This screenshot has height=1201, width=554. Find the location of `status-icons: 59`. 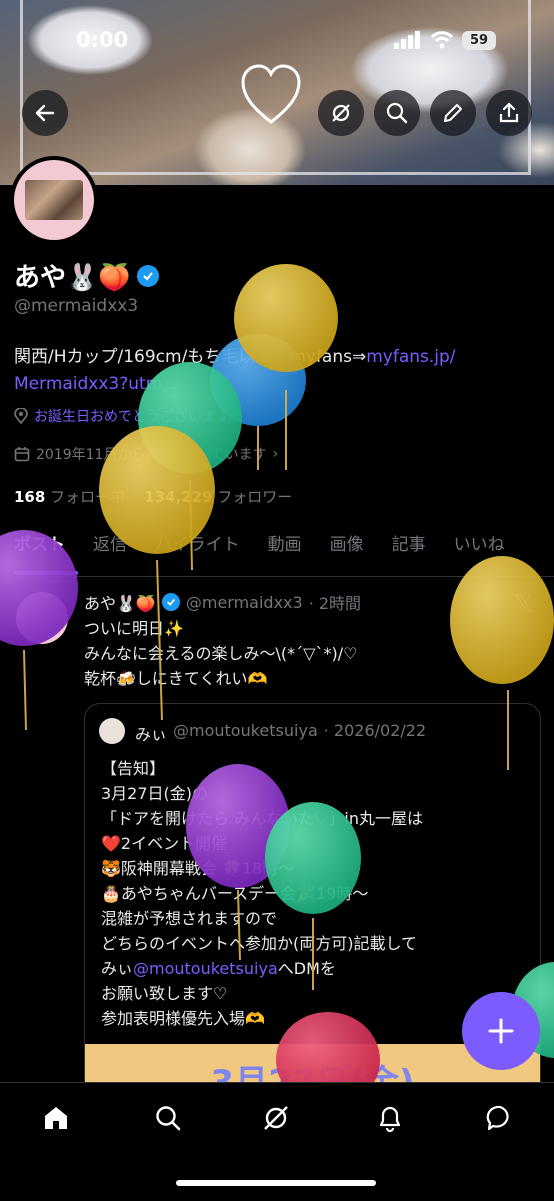

status-icons: 59 is located at coordinates (445, 40).